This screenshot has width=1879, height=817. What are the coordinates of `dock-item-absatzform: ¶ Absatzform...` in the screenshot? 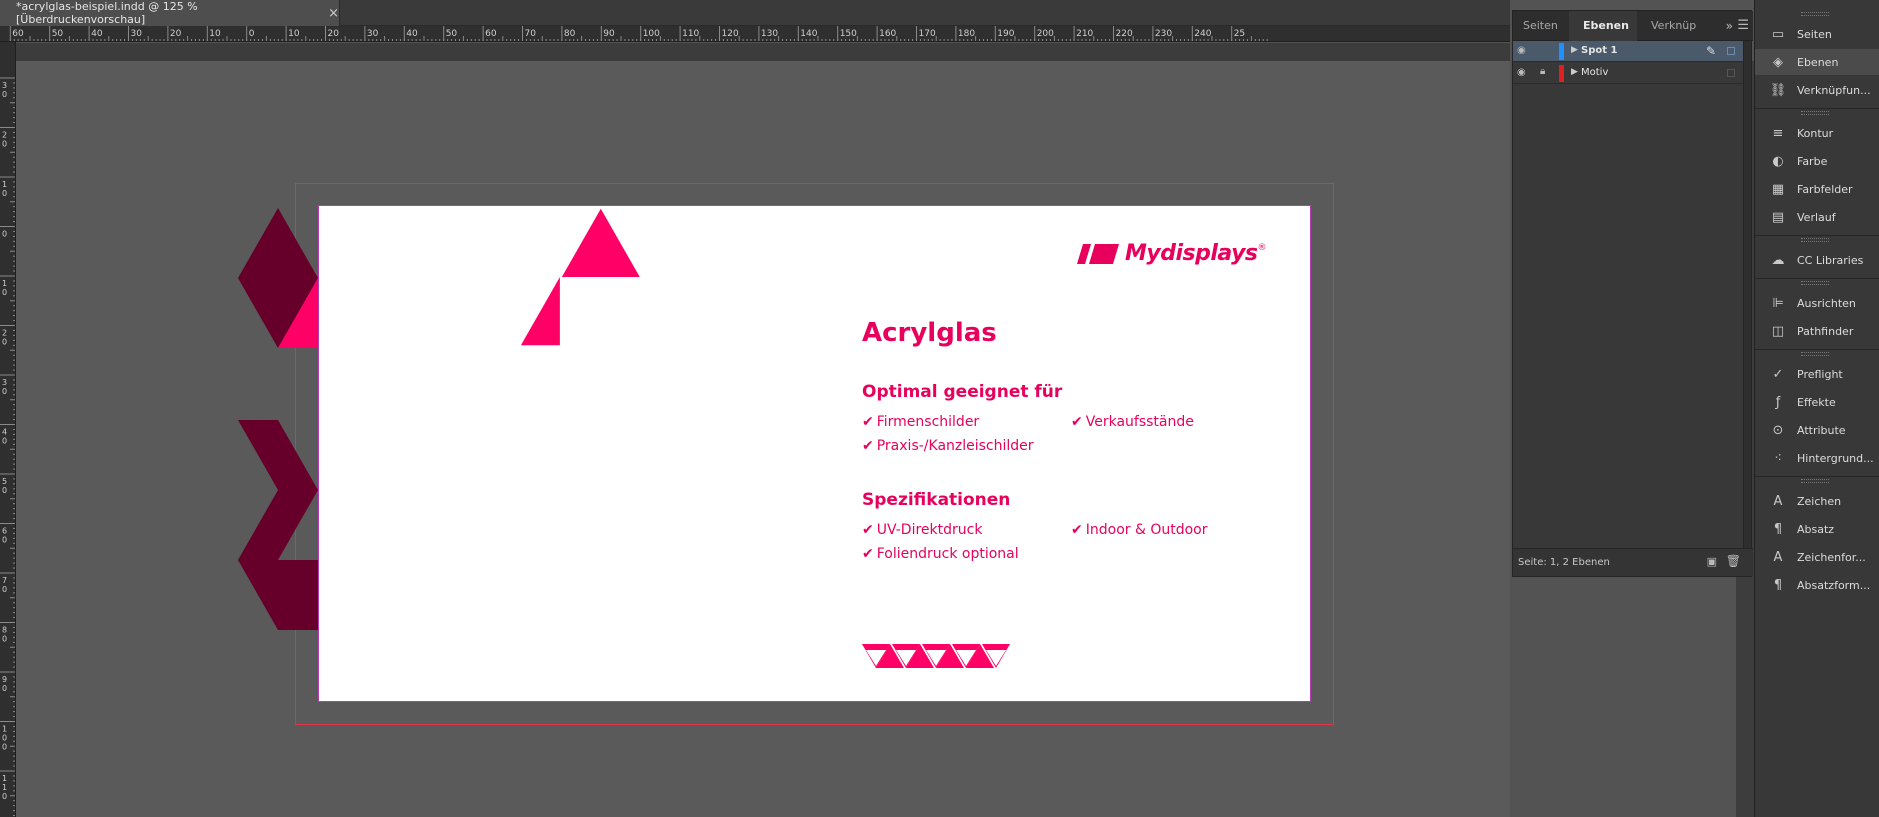 It's located at (1817, 585).